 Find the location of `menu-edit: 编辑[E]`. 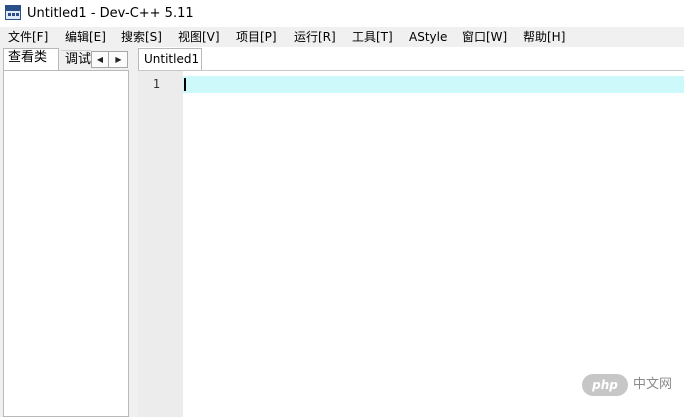

menu-edit: 编辑[E] is located at coordinates (85, 37).